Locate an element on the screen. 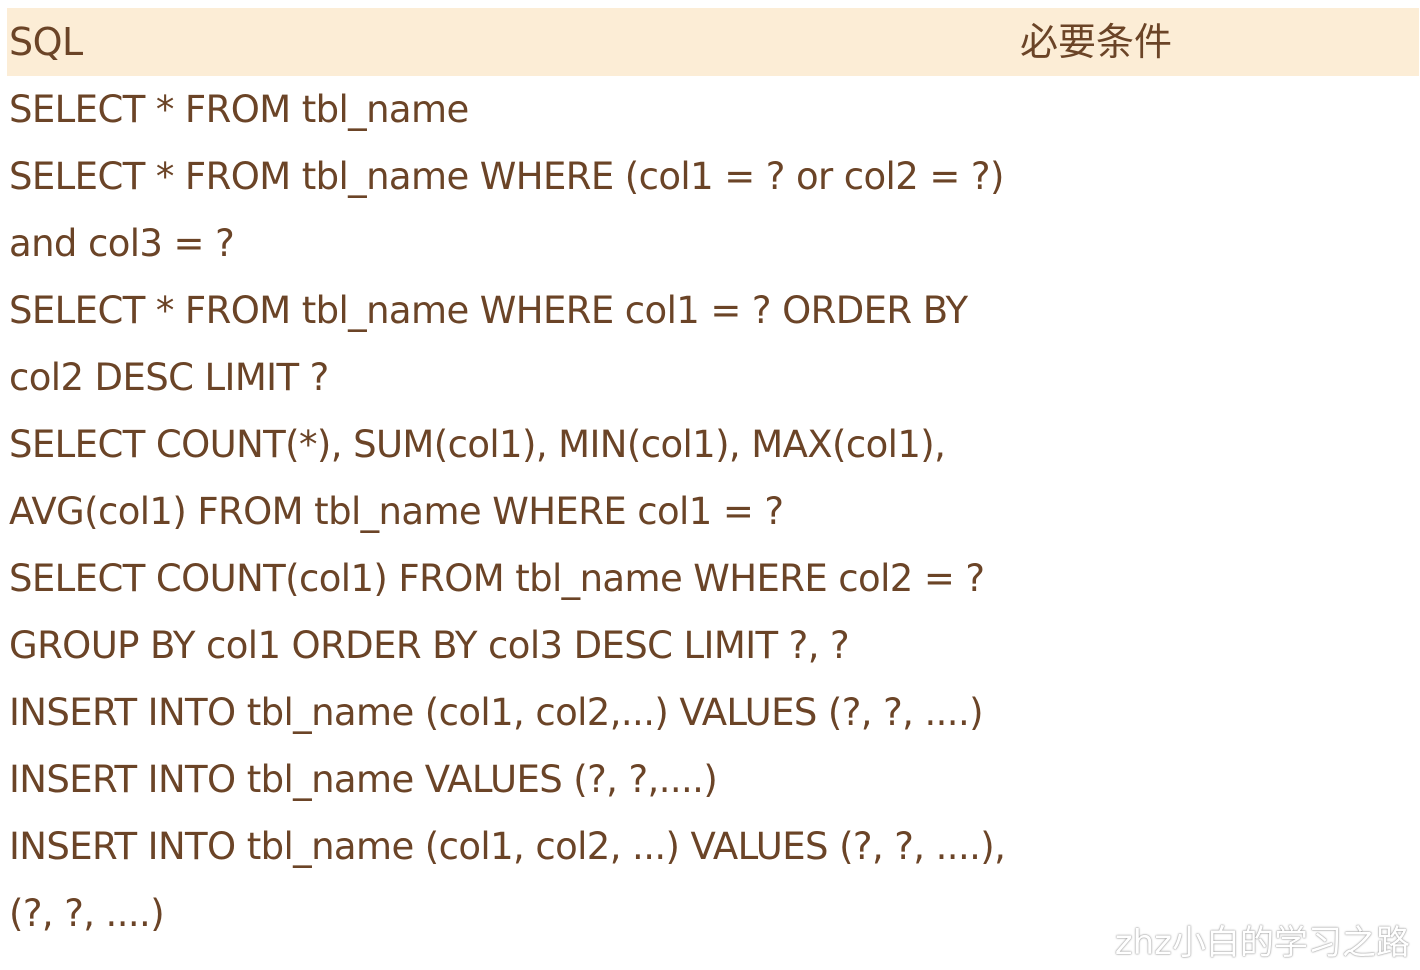 The height and width of the screenshot is (970, 1420). table-row: SELECT * FROM tbl_name is located at coordinates (512, 109).